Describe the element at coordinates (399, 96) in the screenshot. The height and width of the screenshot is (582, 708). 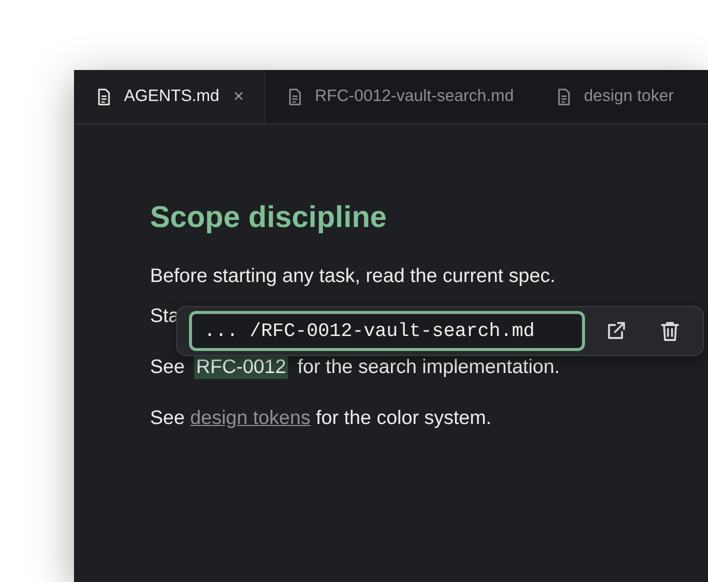
I see `tab: RFC-0012-vault-search.md` at that location.